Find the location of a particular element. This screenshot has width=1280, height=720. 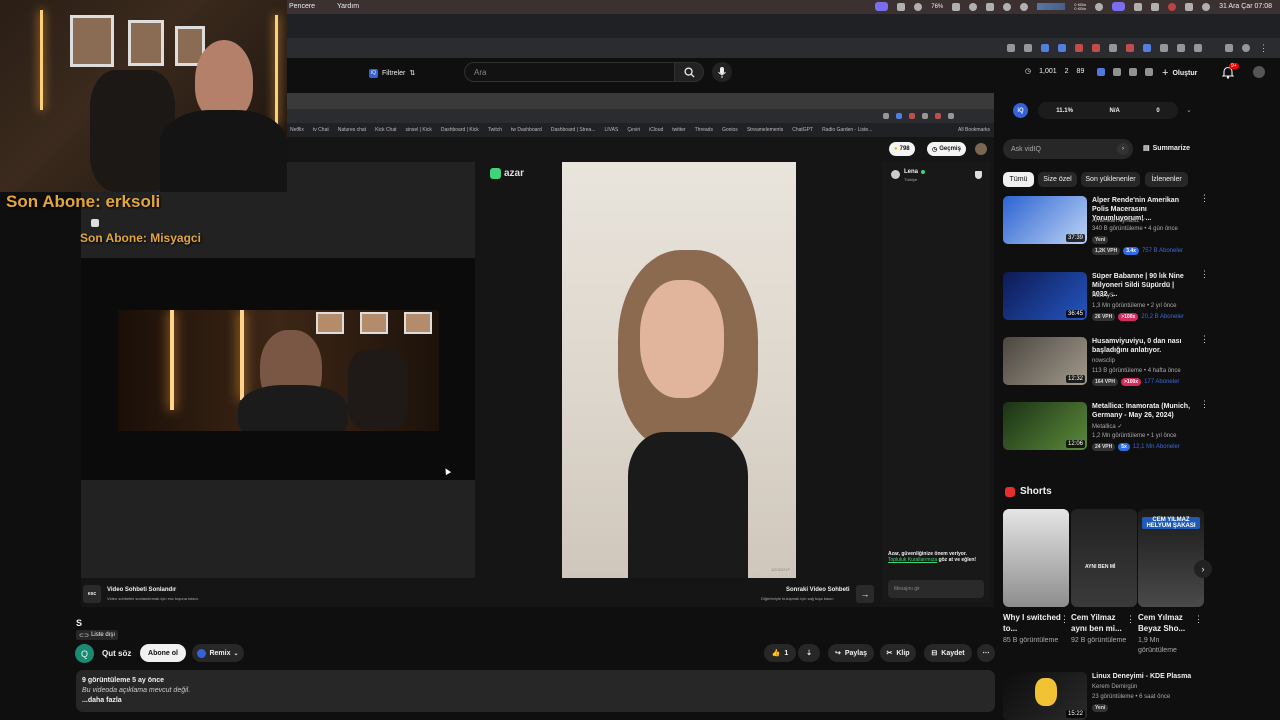

gems-button: ● 798 is located at coordinates (902, 149).